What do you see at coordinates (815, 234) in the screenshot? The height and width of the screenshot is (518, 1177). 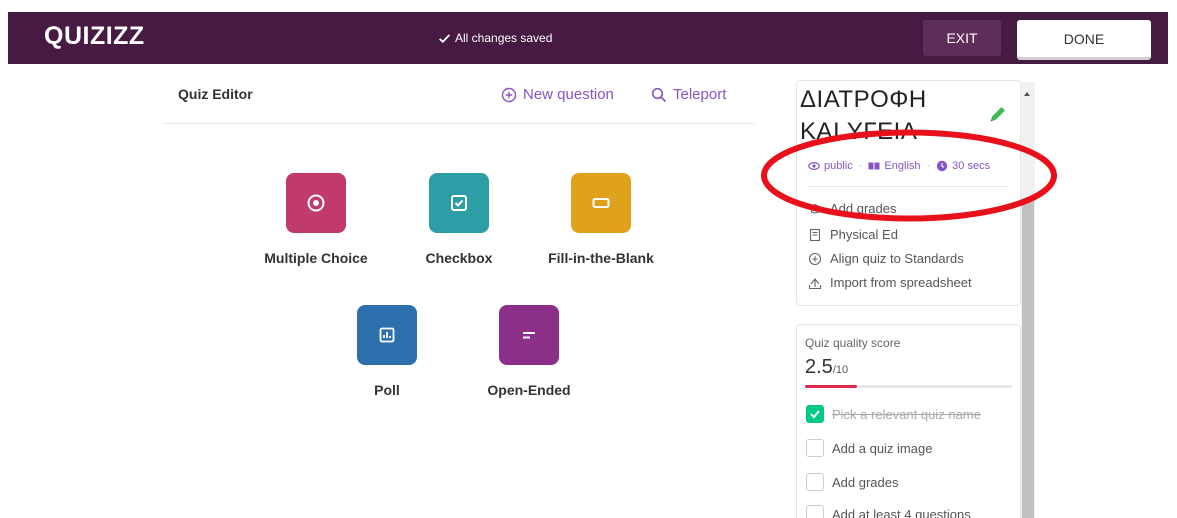 I see `book-icon` at bounding box center [815, 234].